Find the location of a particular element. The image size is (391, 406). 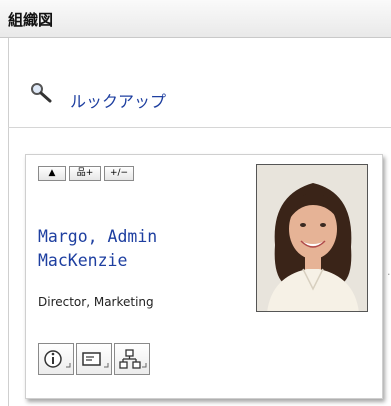

person-name: Margo, Admin MacKenzie is located at coordinates (143, 249).